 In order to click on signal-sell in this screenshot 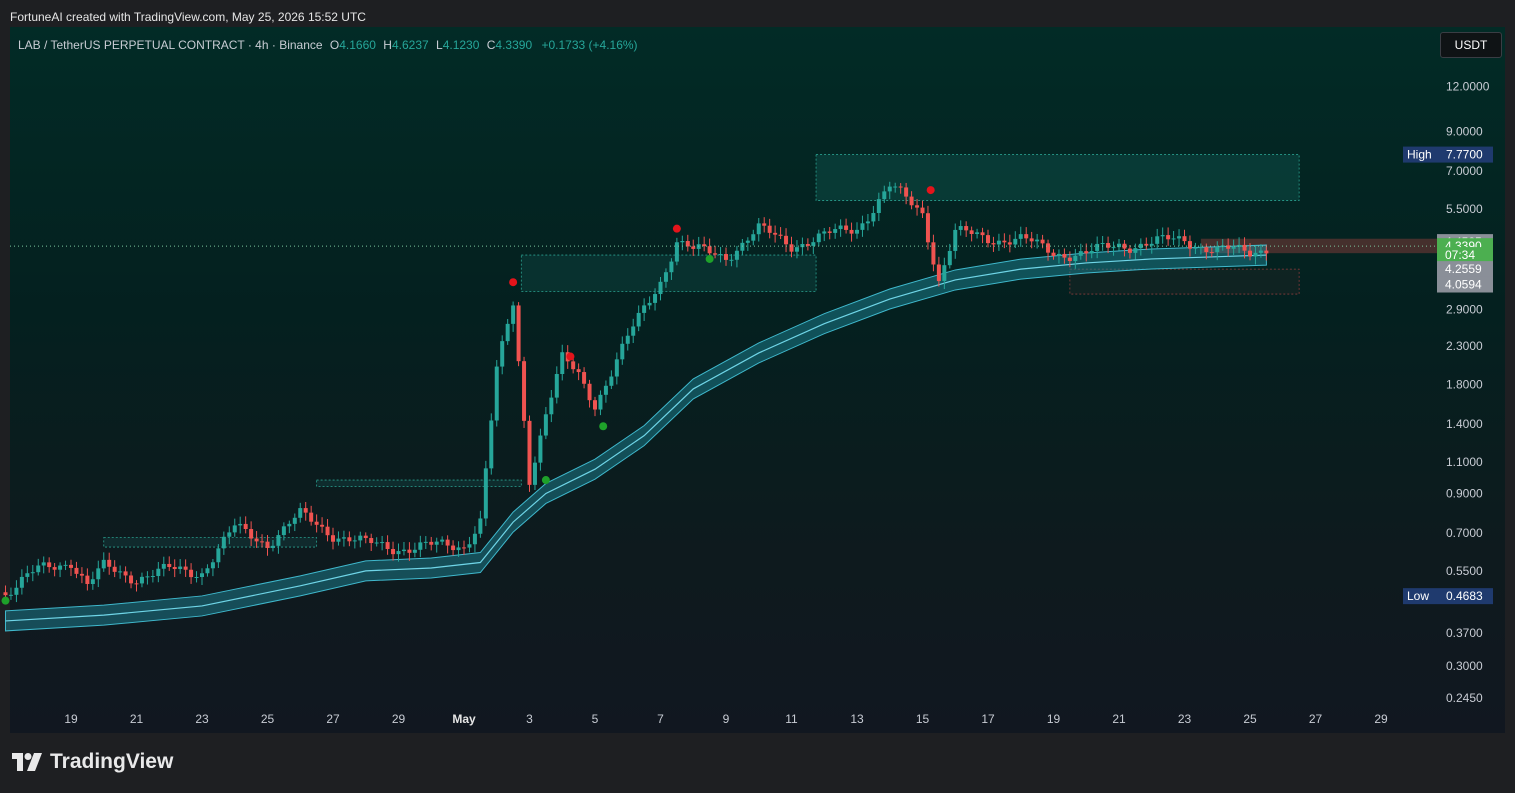, I will do `click(513, 282)`.